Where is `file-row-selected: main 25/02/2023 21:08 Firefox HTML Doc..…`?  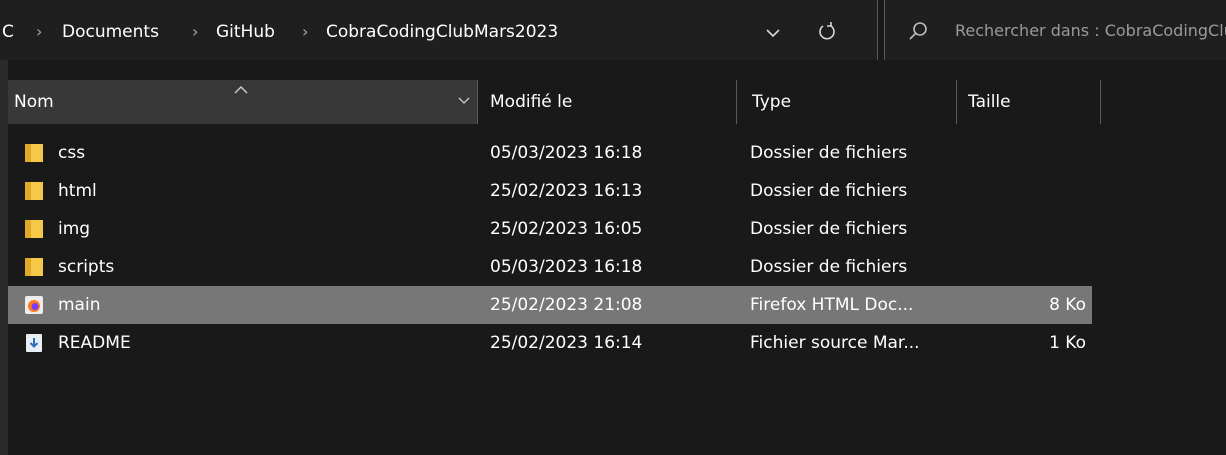 file-row-selected: main 25/02/2023 21:08 Firefox HTML Doc..… is located at coordinates (550, 305).